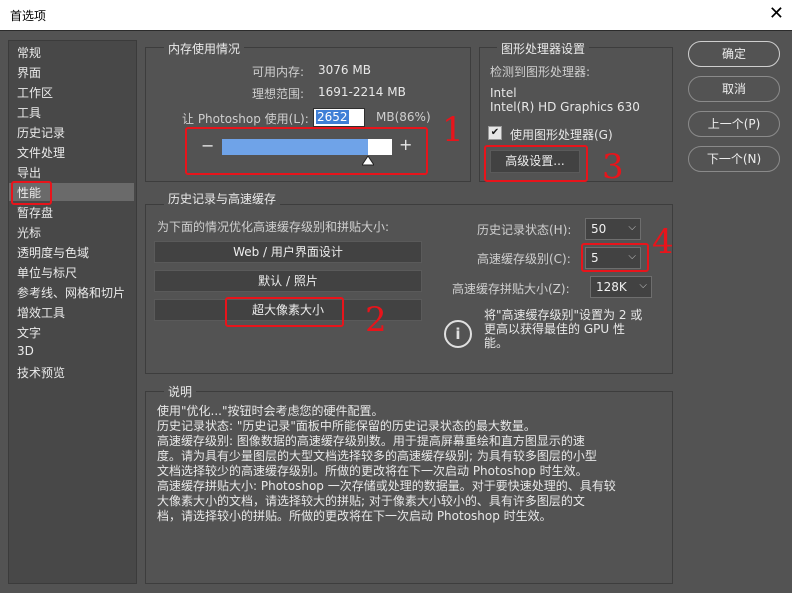  Describe the element at coordinates (615, 257) in the screenshot. I see `annotation-box-cache-levels` at that location.